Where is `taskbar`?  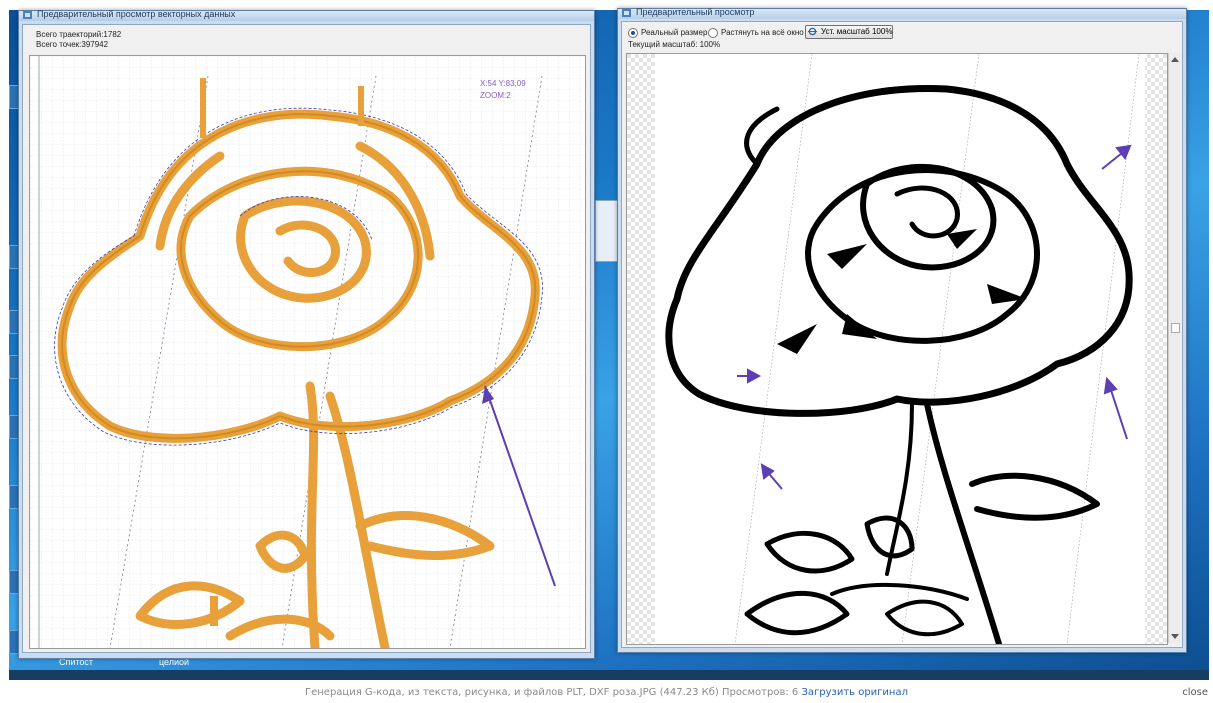
taskbar is located at coordinates (609, 675).